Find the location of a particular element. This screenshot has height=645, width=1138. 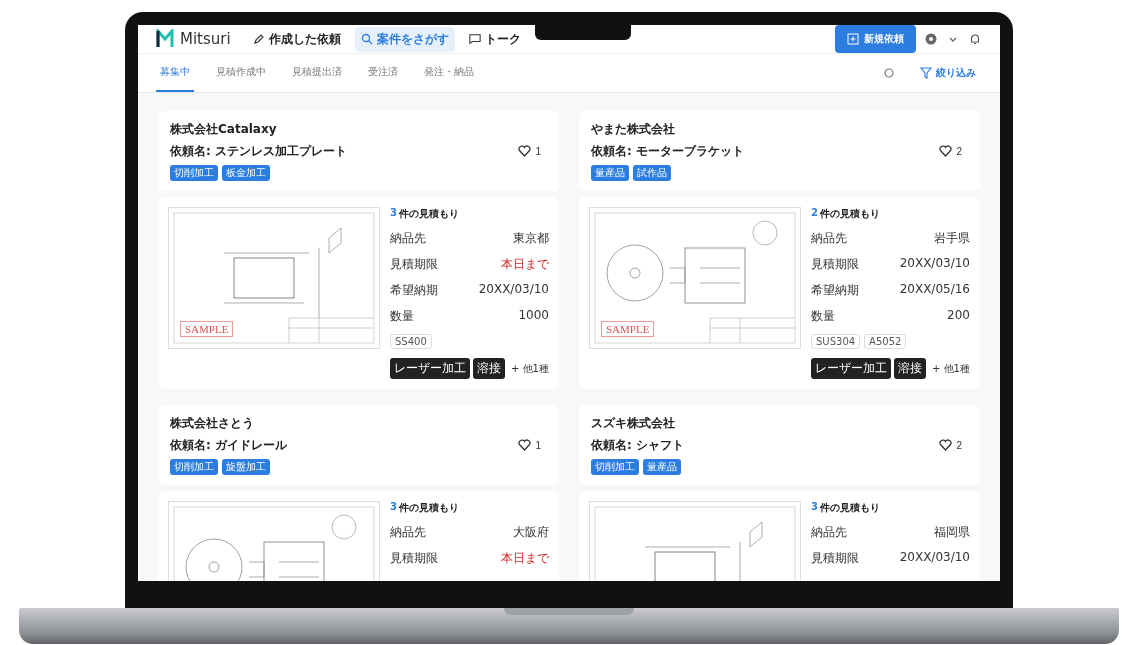

status-tab: 募集中 is located at coordinates (175, 73).